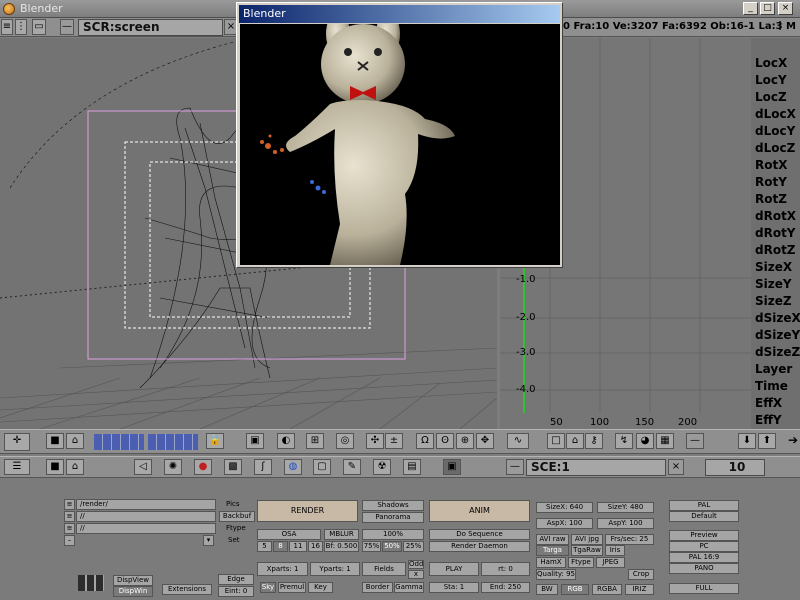 The height and width of the screenshot is (600, 800). What do you see at coordinates (704, 535) in the screenshot?
I see `preview-preset-button: Preview` at bounding box center [704, 535].